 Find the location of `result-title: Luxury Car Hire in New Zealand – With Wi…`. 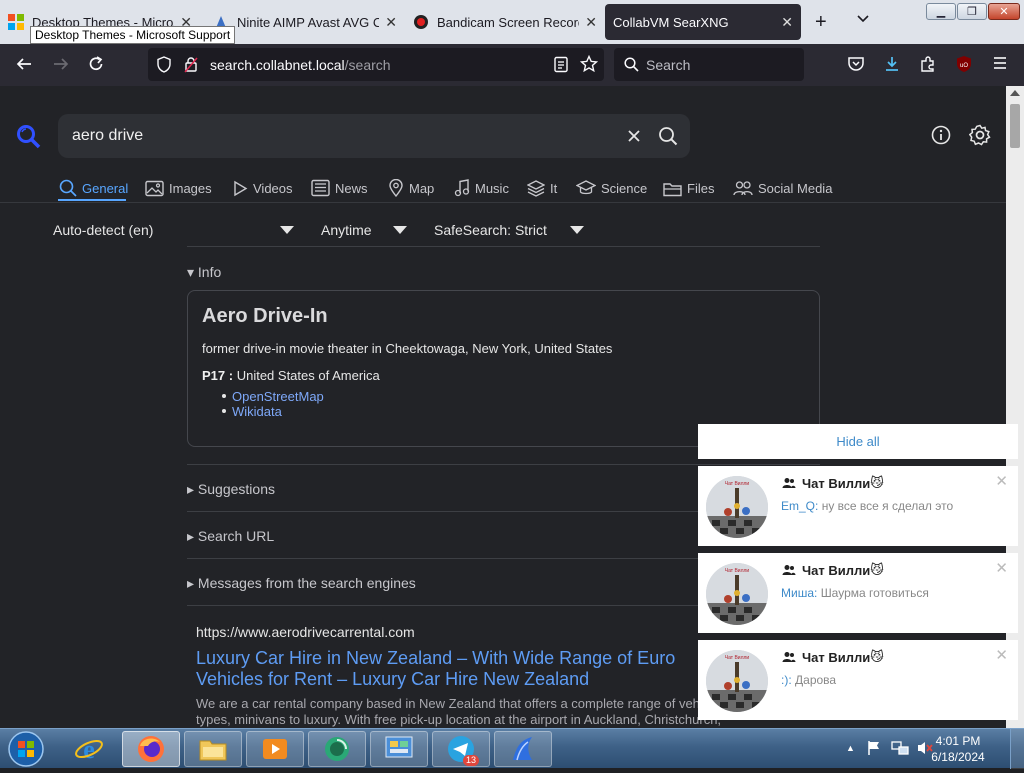

result-title: Luxury Car Hire in New Zealand – With Wi… is located at coordinates (456, 669).